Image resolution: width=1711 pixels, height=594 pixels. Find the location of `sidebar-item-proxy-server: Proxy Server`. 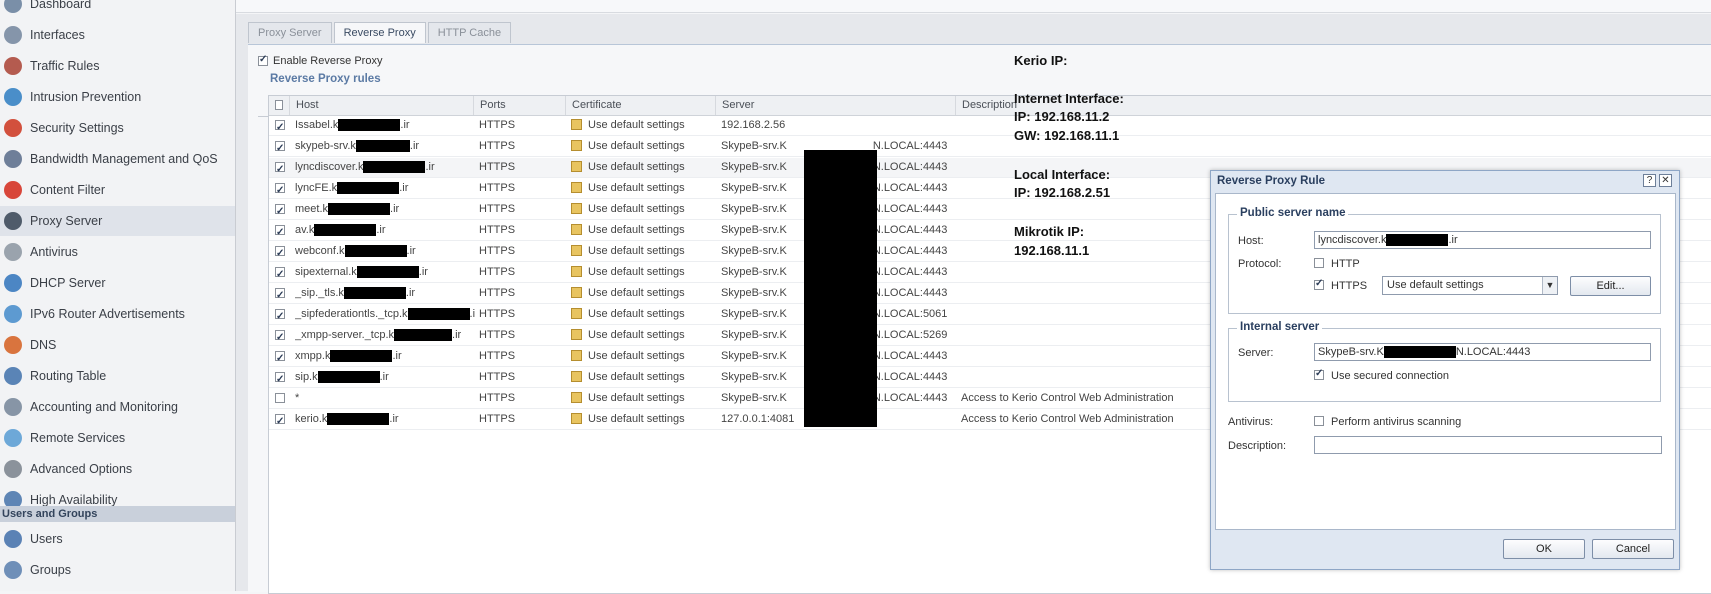

sidebar-item-proxy-server: Proxy Server is located at coordinates (117, 221).